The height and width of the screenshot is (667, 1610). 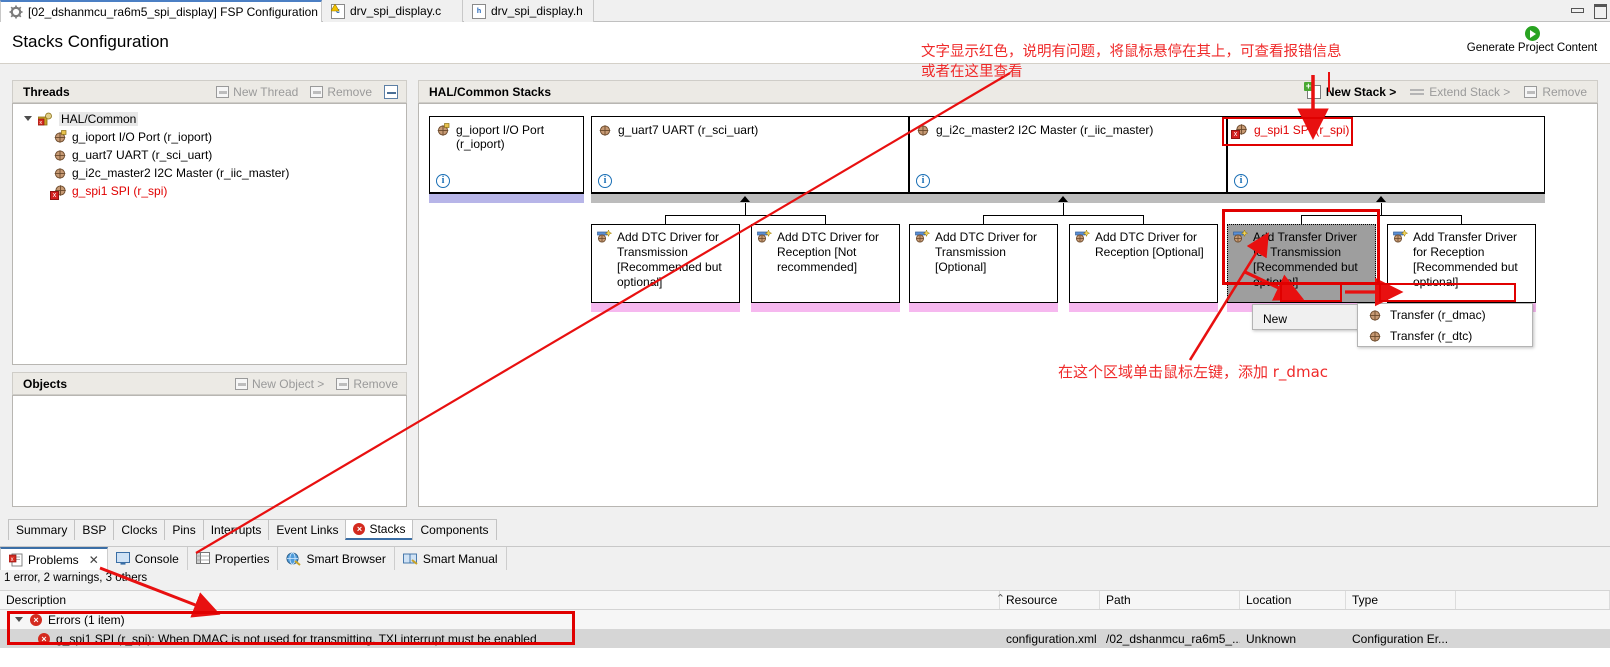 I want to click on cell-location: Unknown, so click(x=1271, y=638).